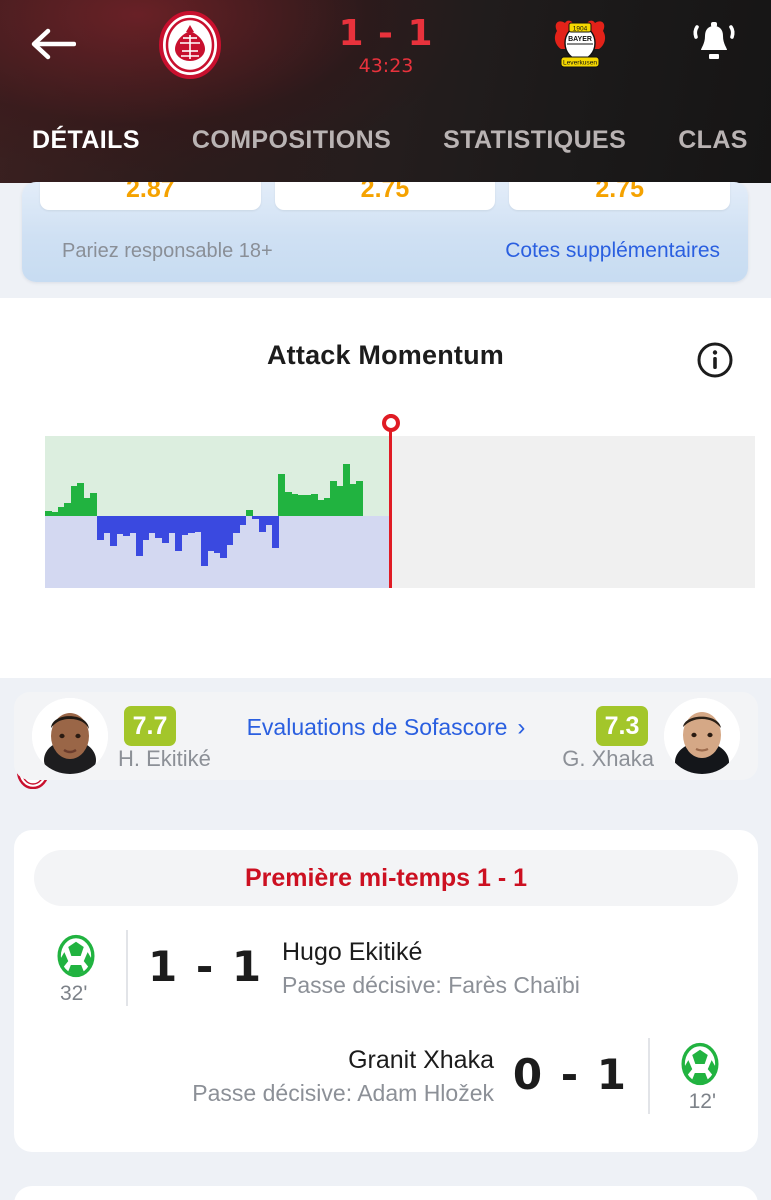  I want to click on back-button, so click(53, 44).